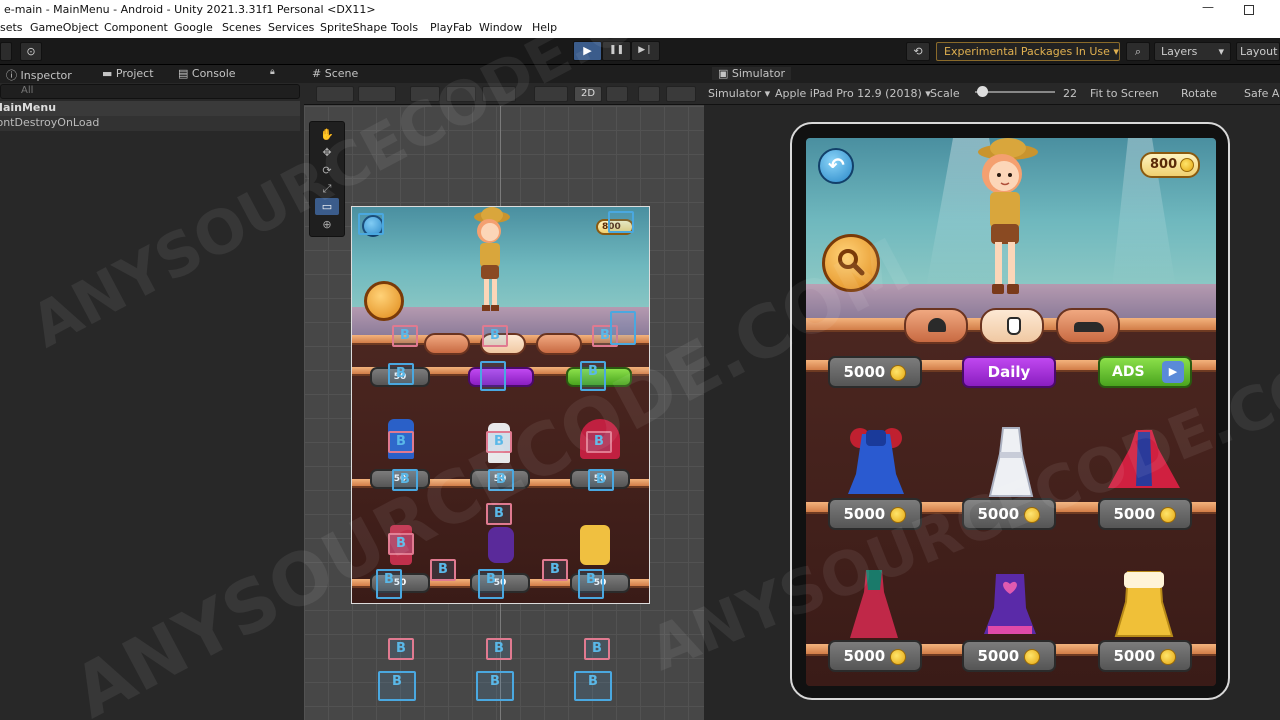  What do you see at coordinates (1192, 51) in the screenshot?
I see `layers-dropdown: Layers ▾` at bounding box center [1192, 51].